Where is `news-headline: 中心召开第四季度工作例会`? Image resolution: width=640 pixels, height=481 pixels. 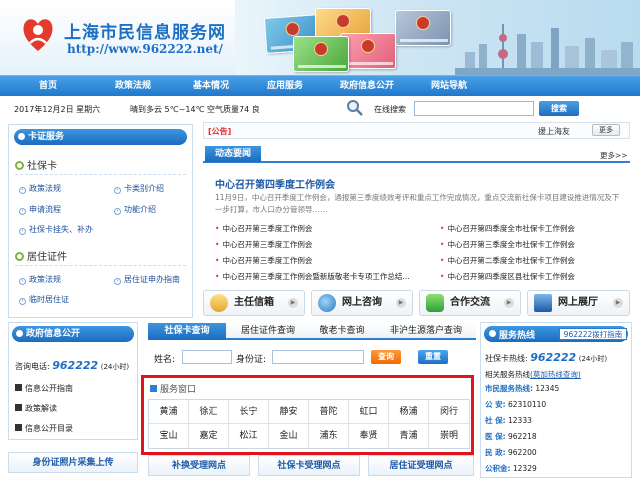 news-headline: 中心召开第四季度工作例会 is located at coordinates (275, 183).